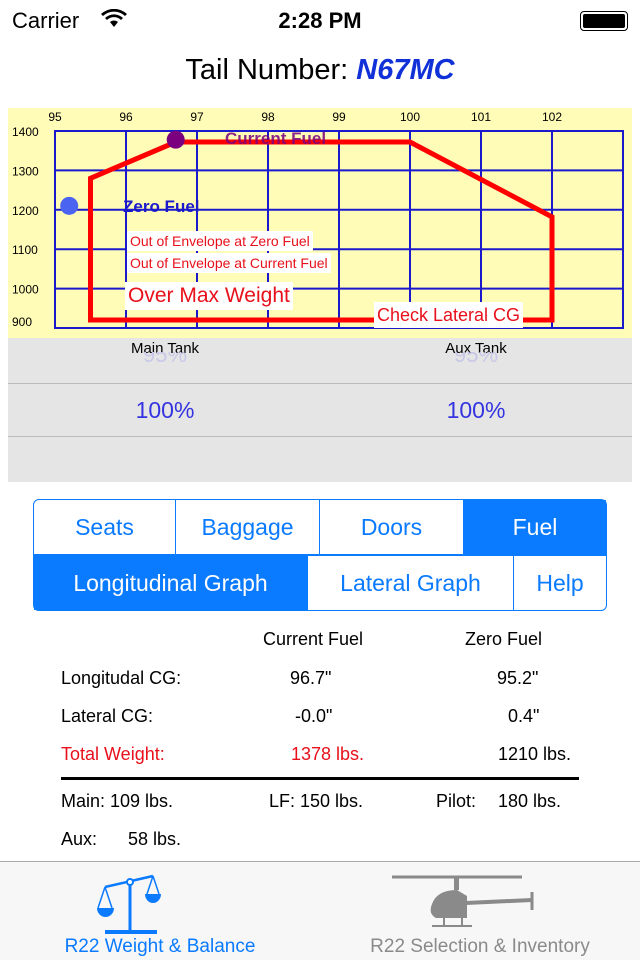 The image size is (640, 961). Describe the element at coordinates (449, 315) in the screenshot. I see `warning-lateral-cg: Check Lateral CG` at that location.